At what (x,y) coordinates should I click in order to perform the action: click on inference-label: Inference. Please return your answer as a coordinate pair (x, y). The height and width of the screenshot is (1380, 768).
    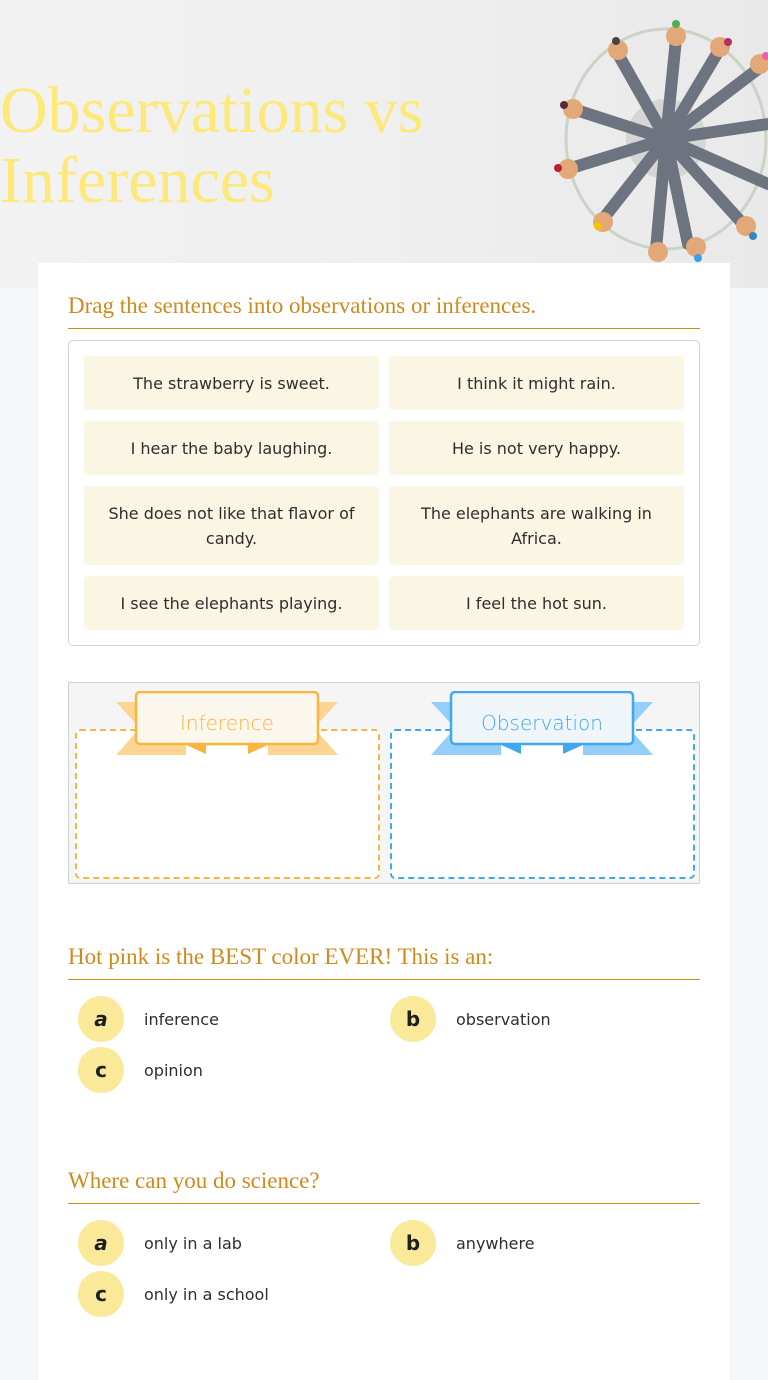
    Looking at the image, I should click on (227, 723).